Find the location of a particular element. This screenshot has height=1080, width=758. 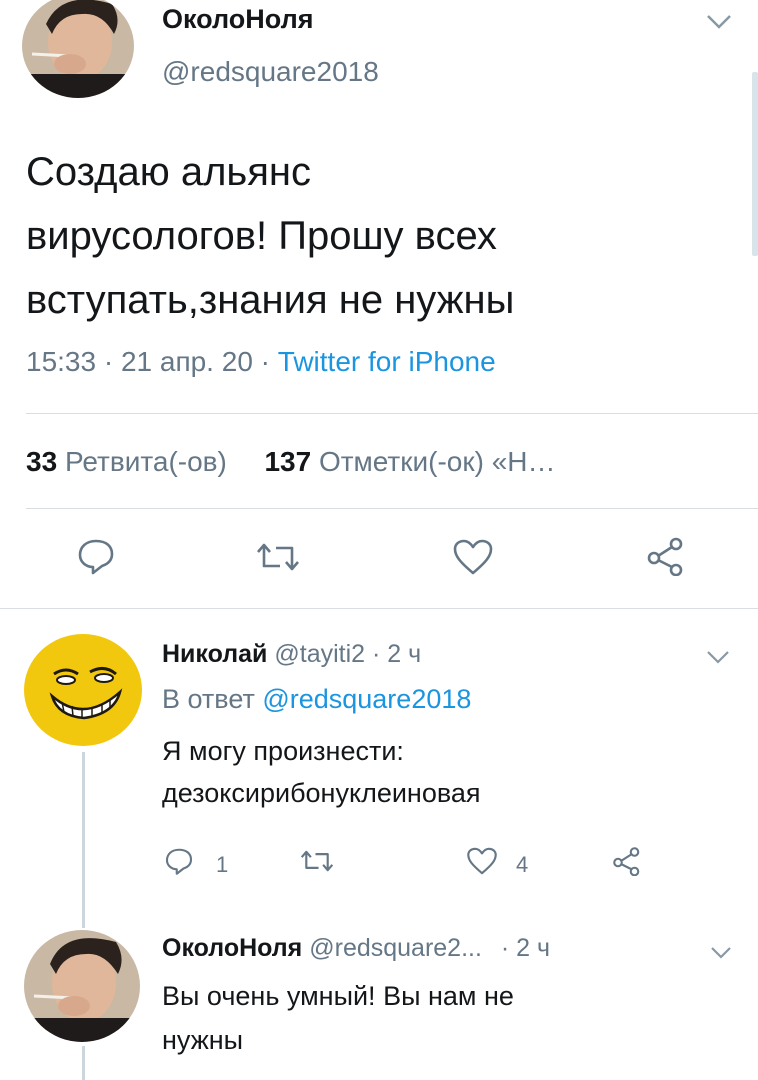

like-count: 4 is located at coordinates (522, 864).